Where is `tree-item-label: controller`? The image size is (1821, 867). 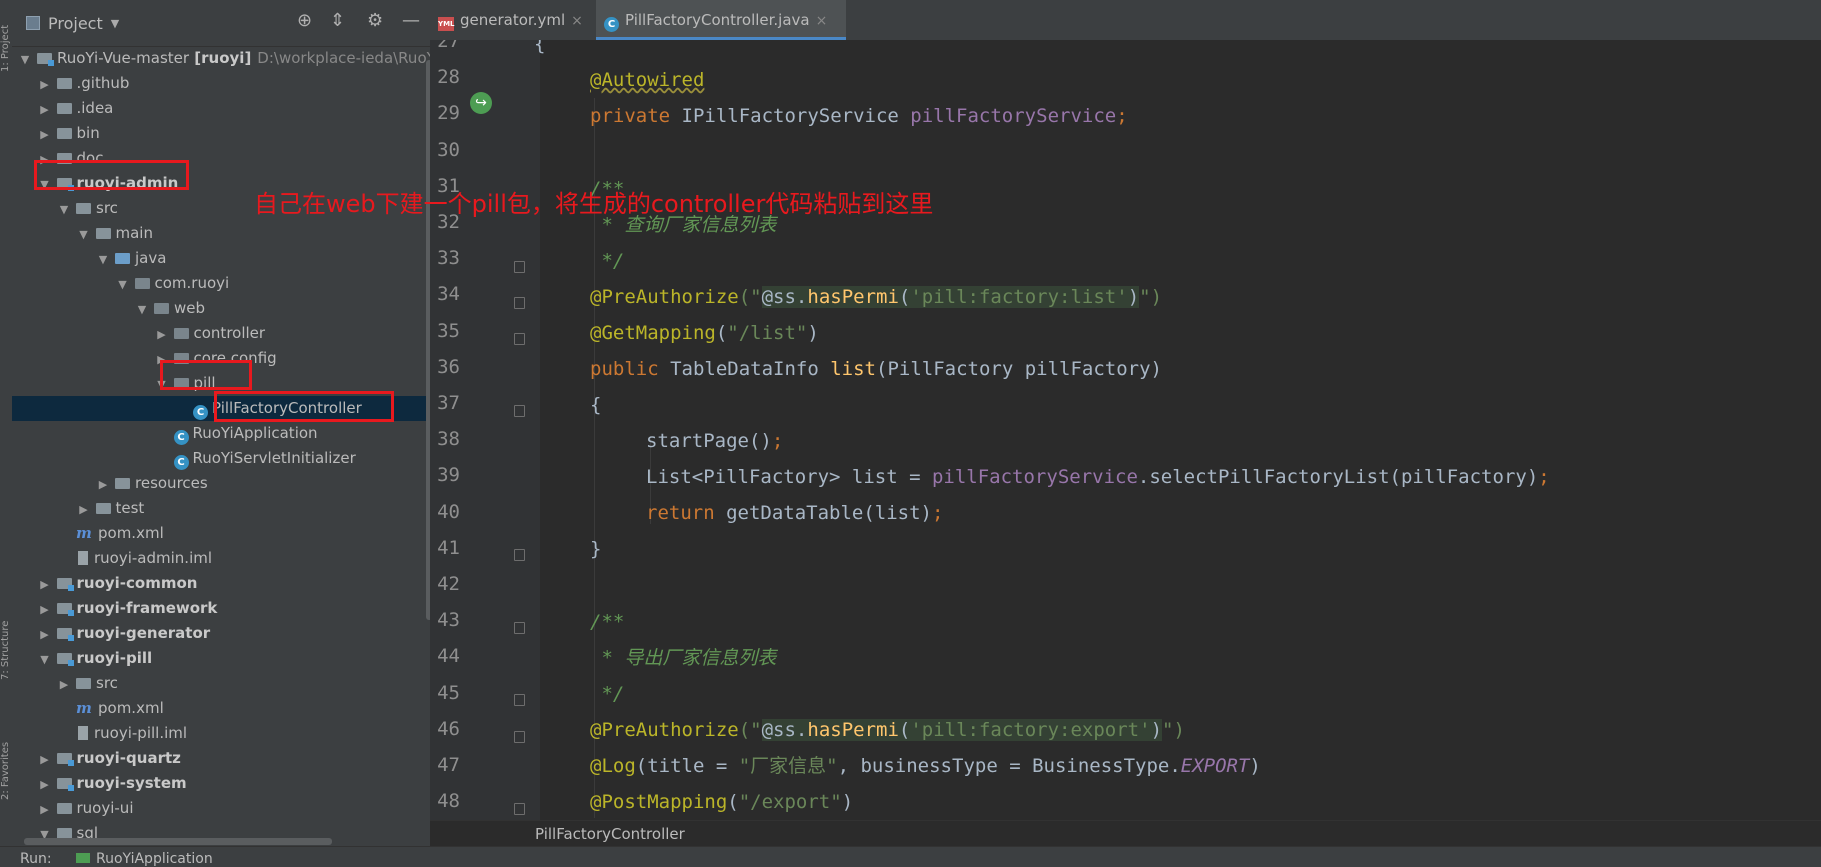
tree-item-label: controller is located at coordinates (229, 333).